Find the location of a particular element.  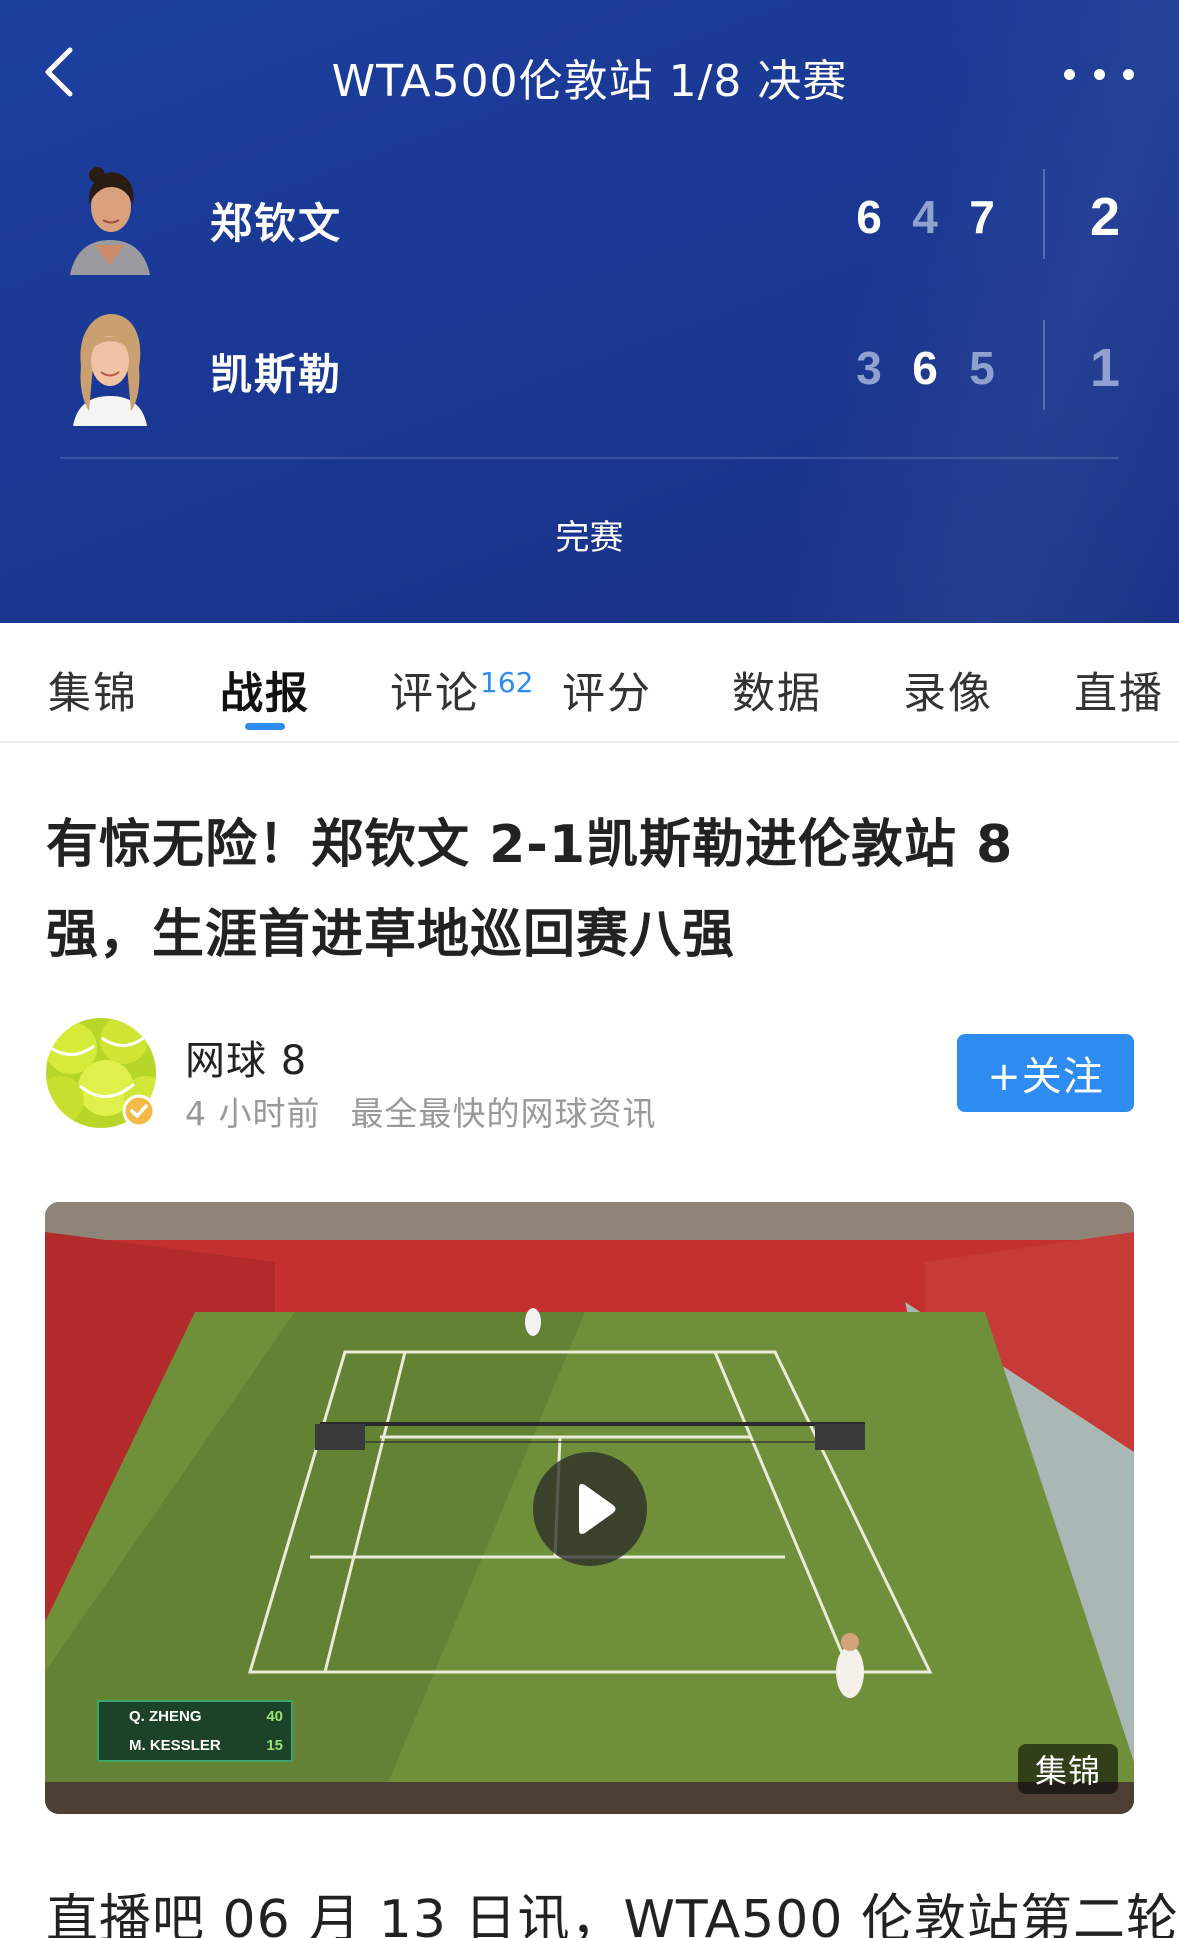

page-title: WTA500伦敦站 1/8 决赛 is located at coordinates (589, 81).